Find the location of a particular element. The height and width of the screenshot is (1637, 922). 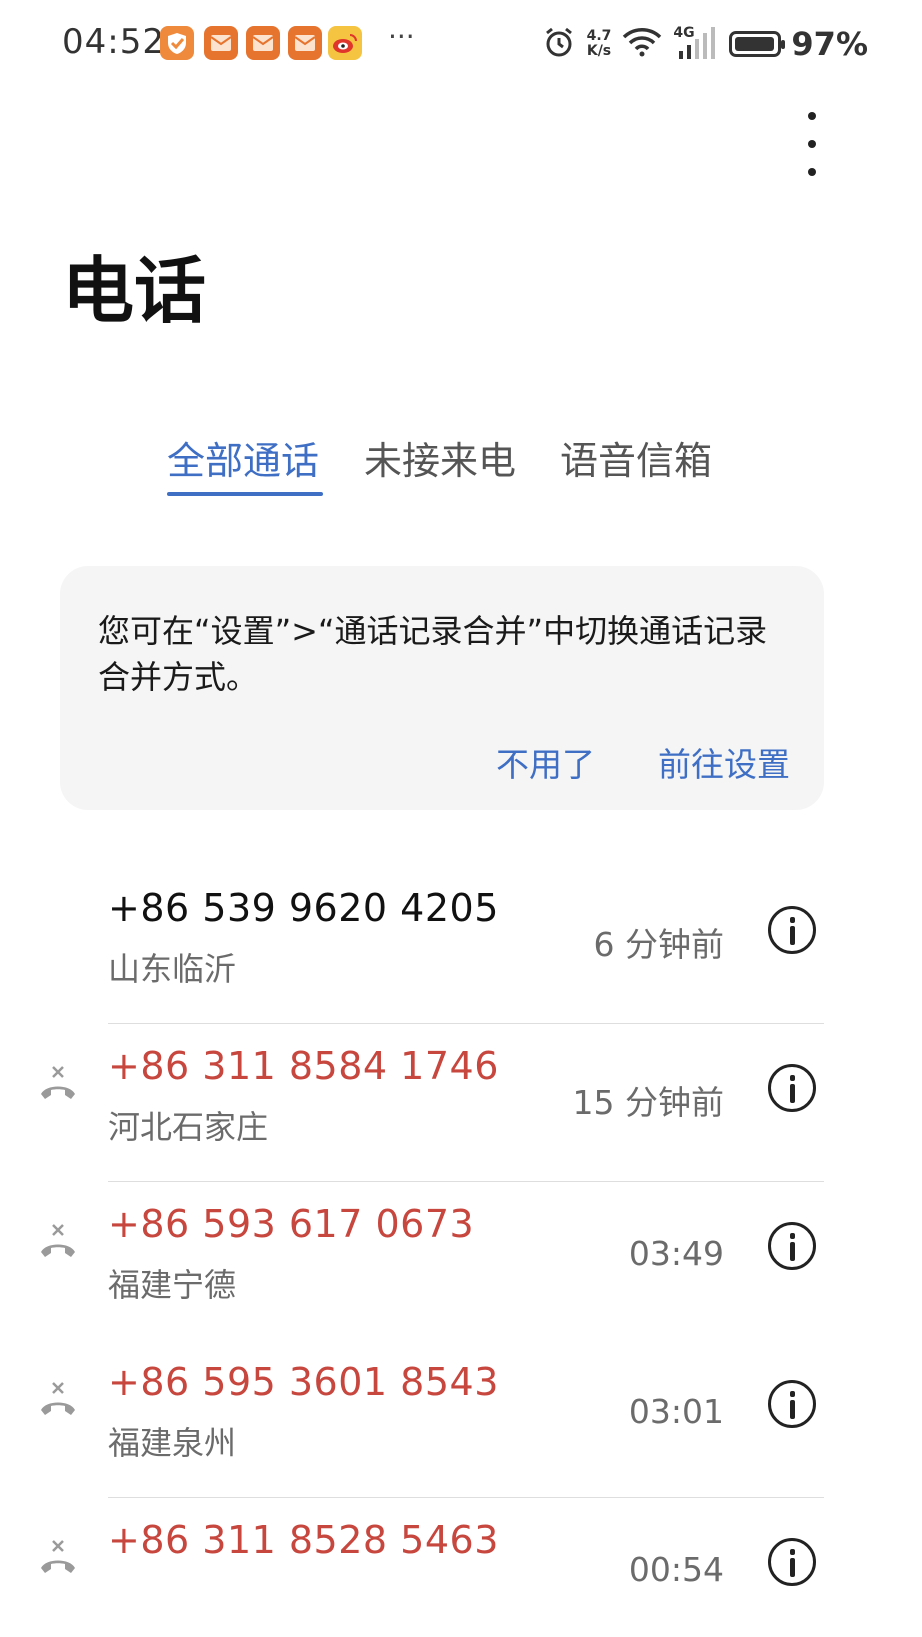

more-options-button is located at coordinates (812, 144).